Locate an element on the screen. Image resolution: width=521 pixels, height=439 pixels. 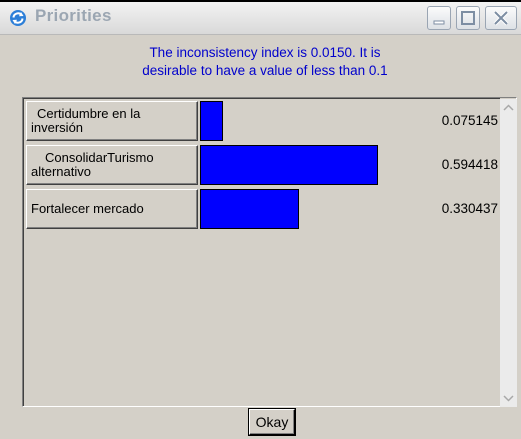
priority-label-button: ConsolidarTurismo alternativo is located at coordinates (112, 165).